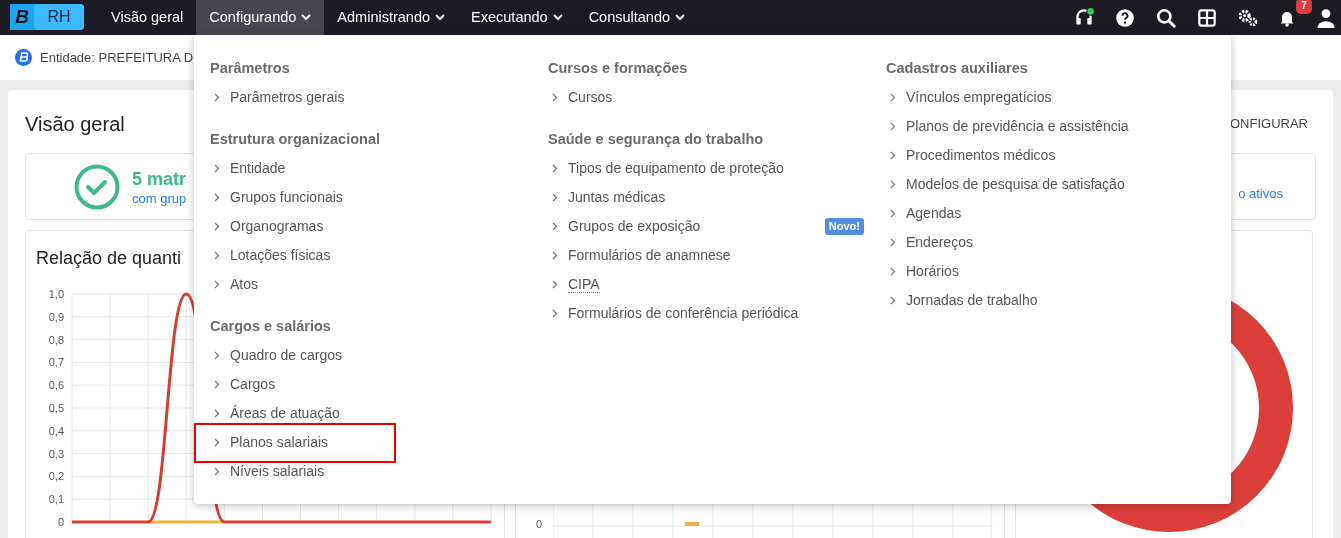  What do you see at coordinates (641, 255) in the screenshot?
I see `menu-item: Formulários de anamnese` at bounding box center [641, 255].